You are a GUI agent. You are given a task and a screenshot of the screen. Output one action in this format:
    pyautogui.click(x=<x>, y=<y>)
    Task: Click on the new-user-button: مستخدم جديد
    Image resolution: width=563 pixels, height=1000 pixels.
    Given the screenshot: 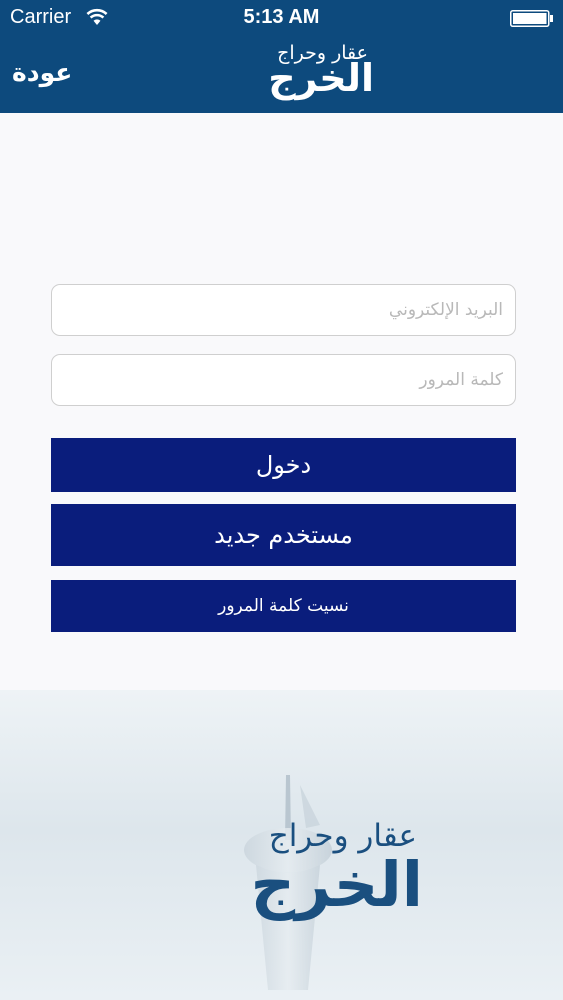 What is the action you would take?
    pyautogui.click(x=283, y=535)
    